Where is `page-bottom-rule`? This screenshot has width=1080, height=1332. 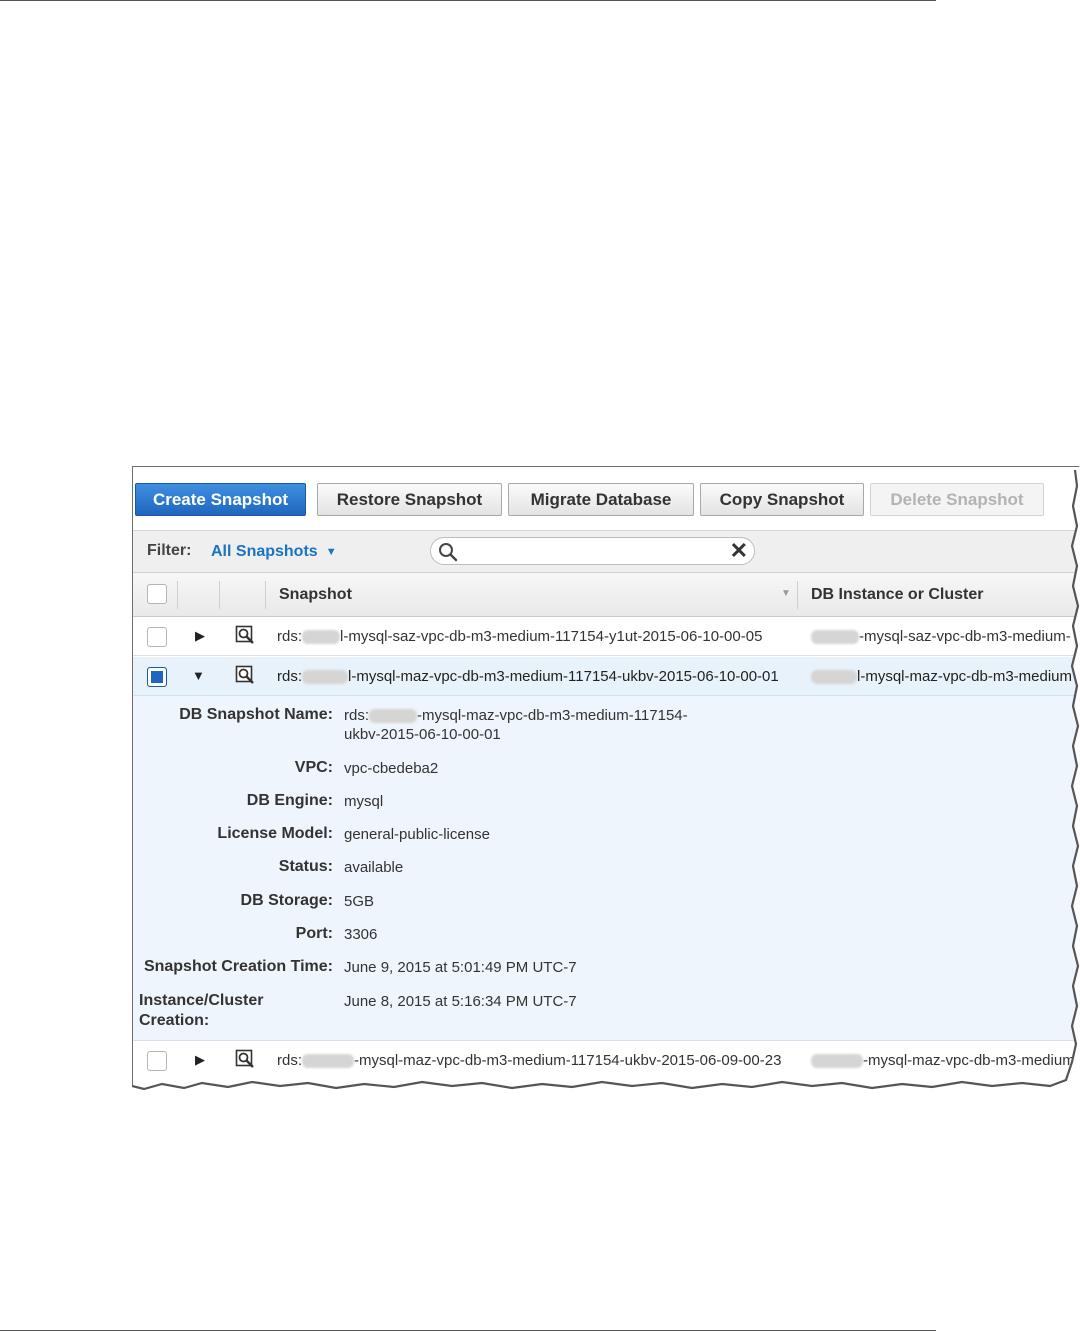 page-bottom-rule is located at coordinates (468, 1330).